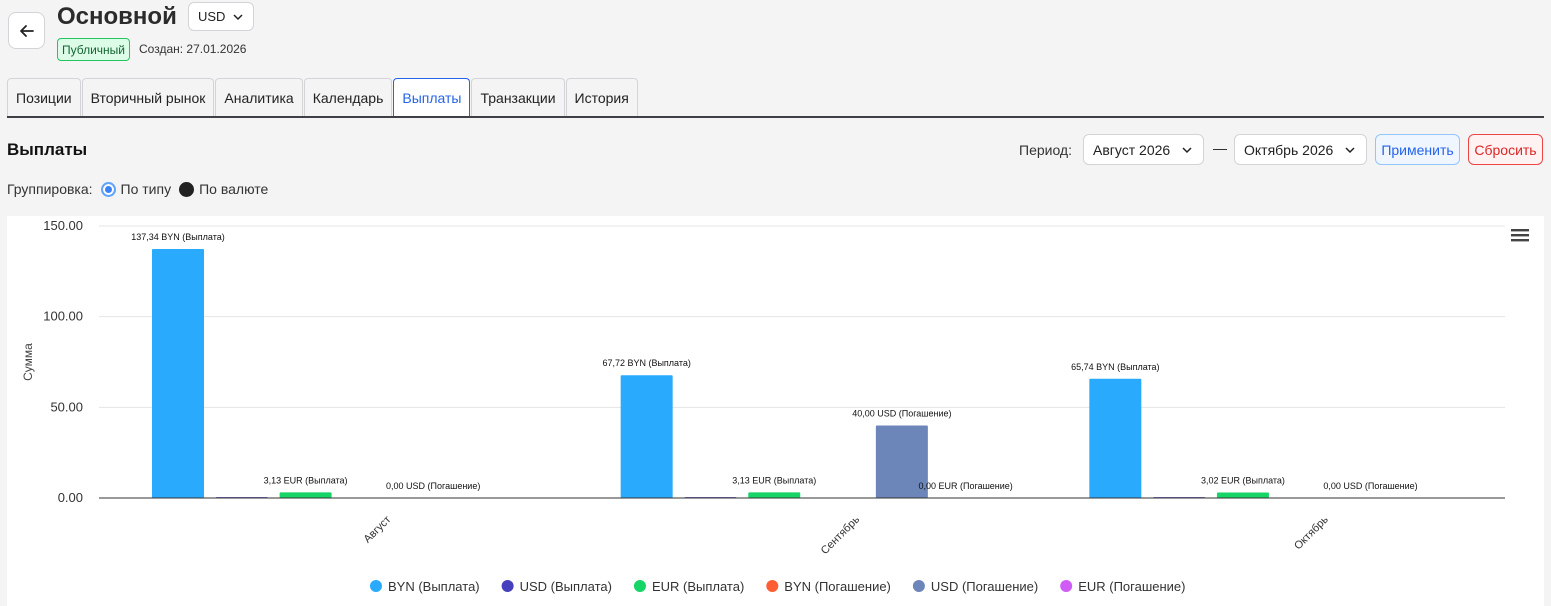  What do you see at coordinates (601, 97) in the screenshot?
I see `tab-history: История` at bounding box center [601, 97].